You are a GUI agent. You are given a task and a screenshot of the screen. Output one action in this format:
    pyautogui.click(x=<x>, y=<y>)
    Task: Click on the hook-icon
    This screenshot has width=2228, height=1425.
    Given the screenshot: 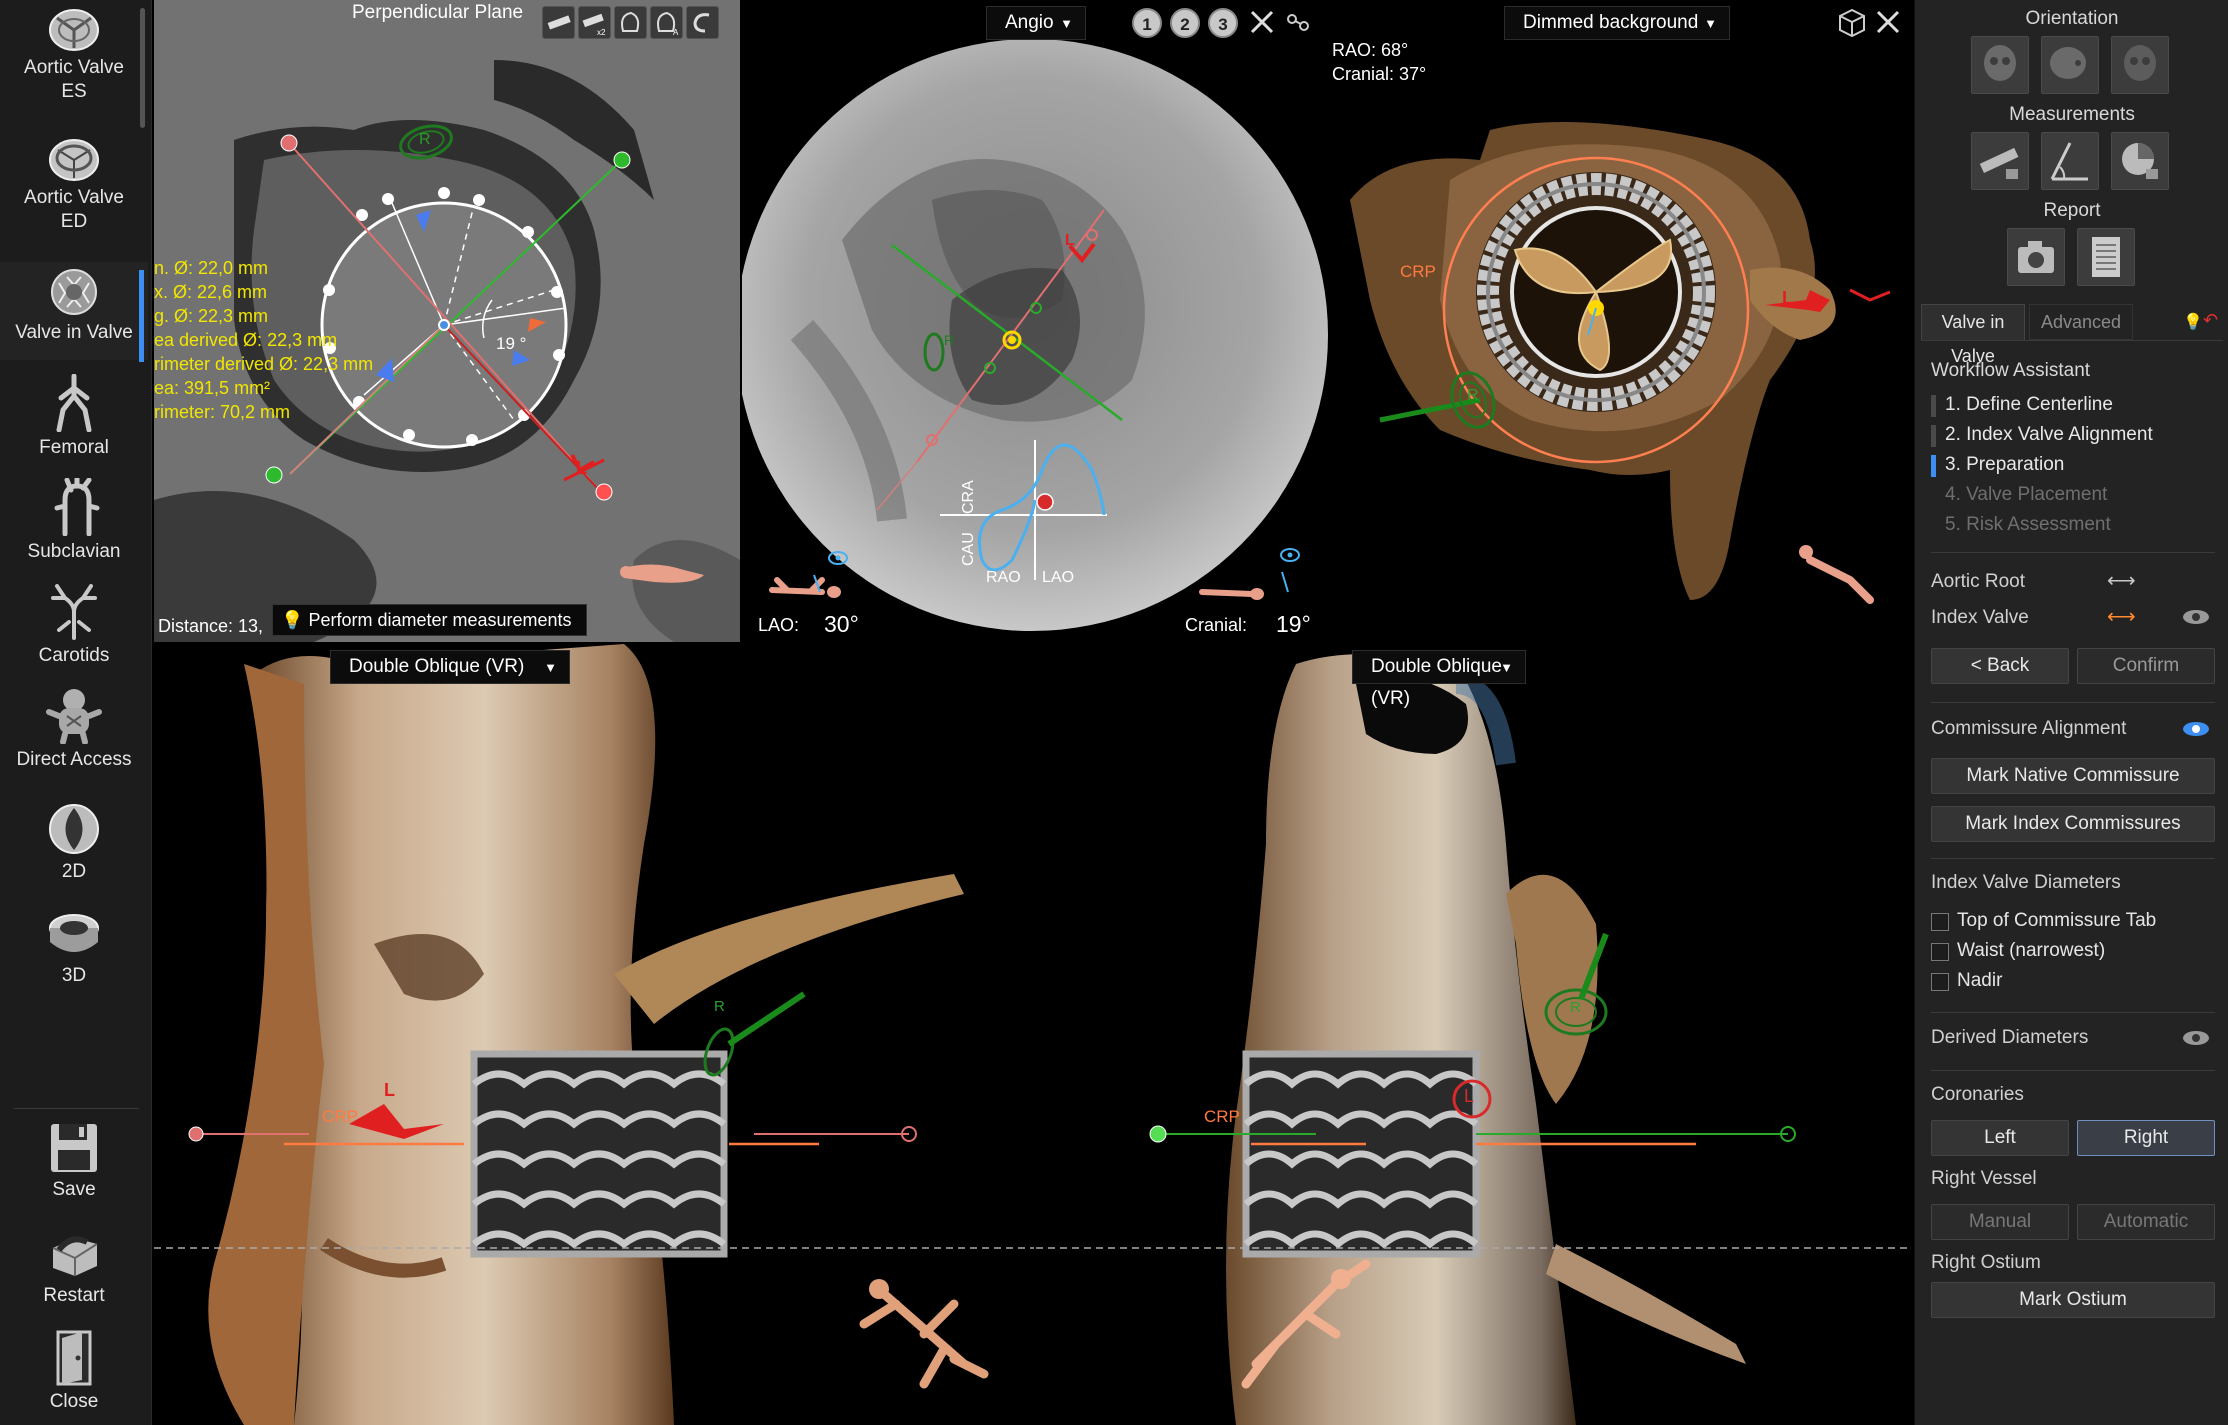 What is the action you would take?
    pyautogui.click(x=701, y=23)
    